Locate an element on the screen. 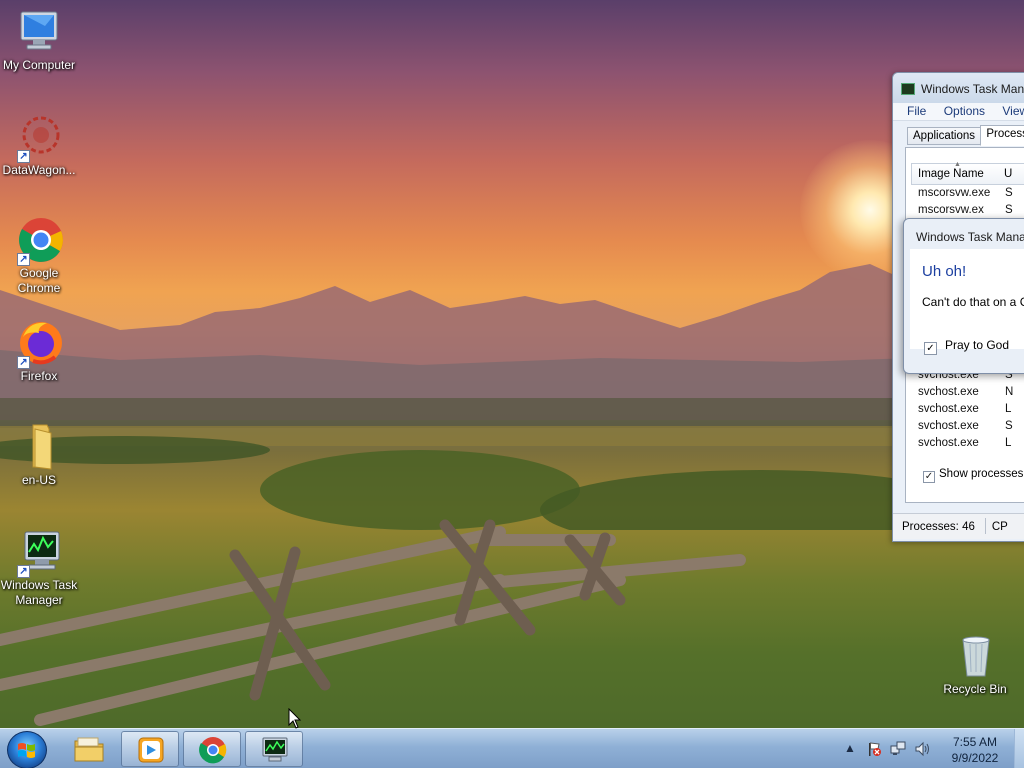 The image size is (1024, 768). menu-options: Options is located at coordinates (964, 111).